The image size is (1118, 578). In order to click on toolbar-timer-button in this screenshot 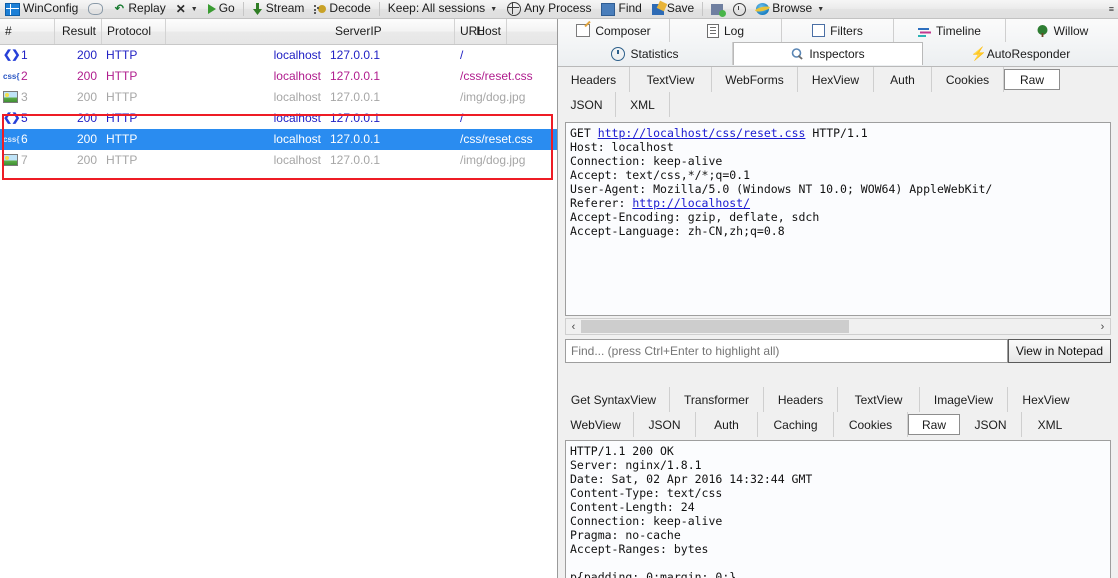, I will do `click(739, 9)`.